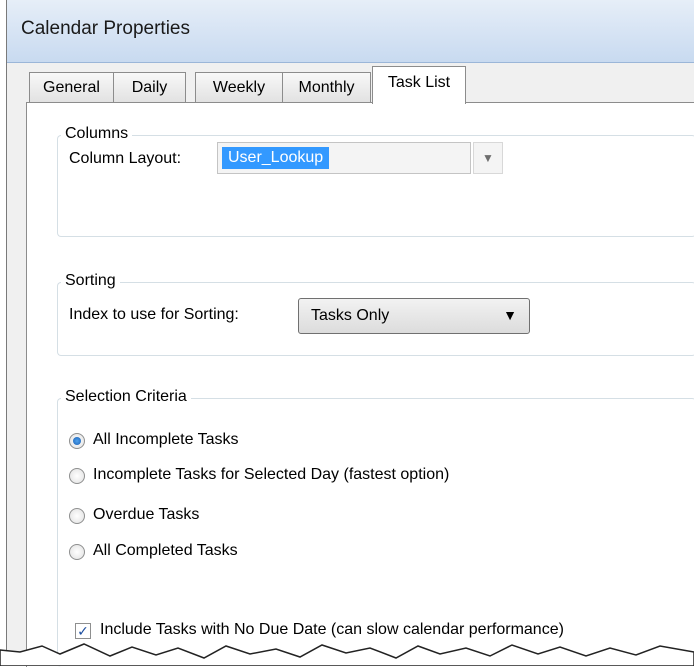 The image size is (694, 667). Describe the element at coordinates (350, 315) in the screenshot. I see `sorting-index-value: Tasks Only` at that location.